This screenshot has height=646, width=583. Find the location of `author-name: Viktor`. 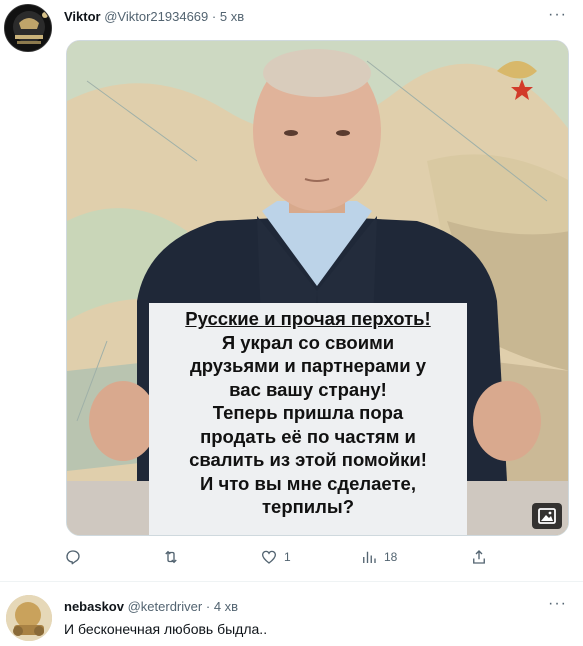

author-name: Viktor is located at coordinates (82, 16).